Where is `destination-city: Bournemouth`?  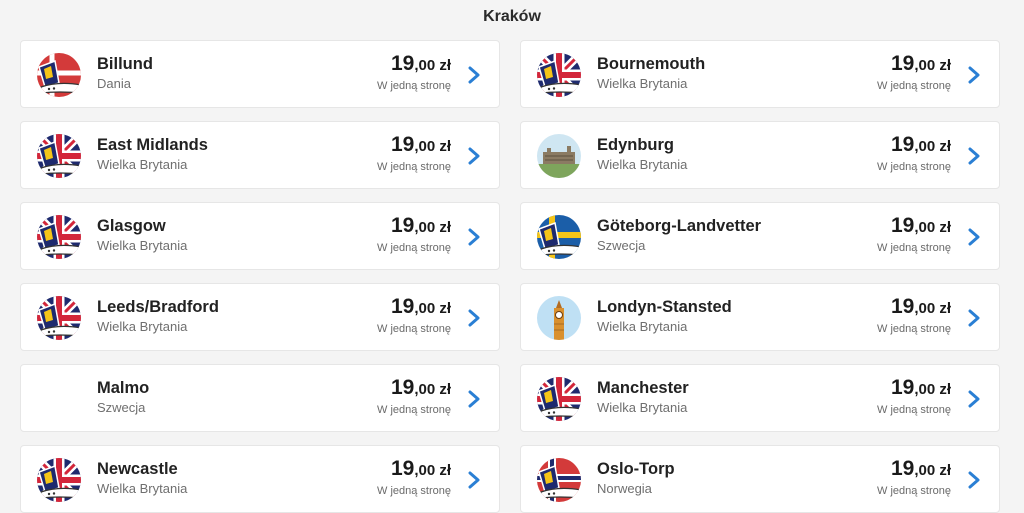 destination-city: Bournemouth is located at coordinates (651, 64).